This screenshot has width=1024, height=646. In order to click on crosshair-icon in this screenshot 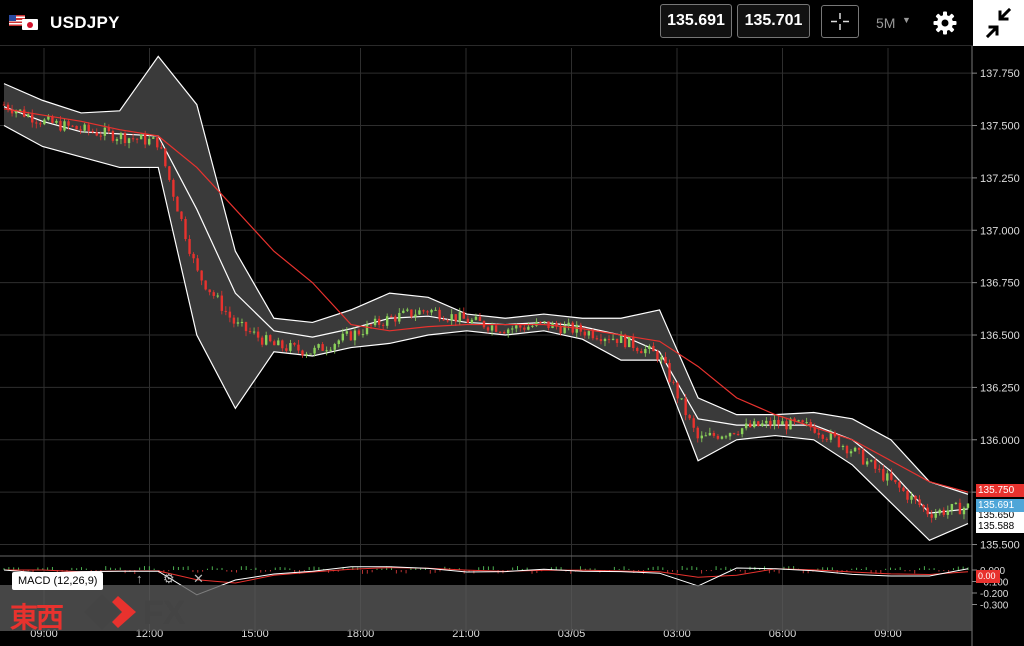, I will do `click(840, 21)`.